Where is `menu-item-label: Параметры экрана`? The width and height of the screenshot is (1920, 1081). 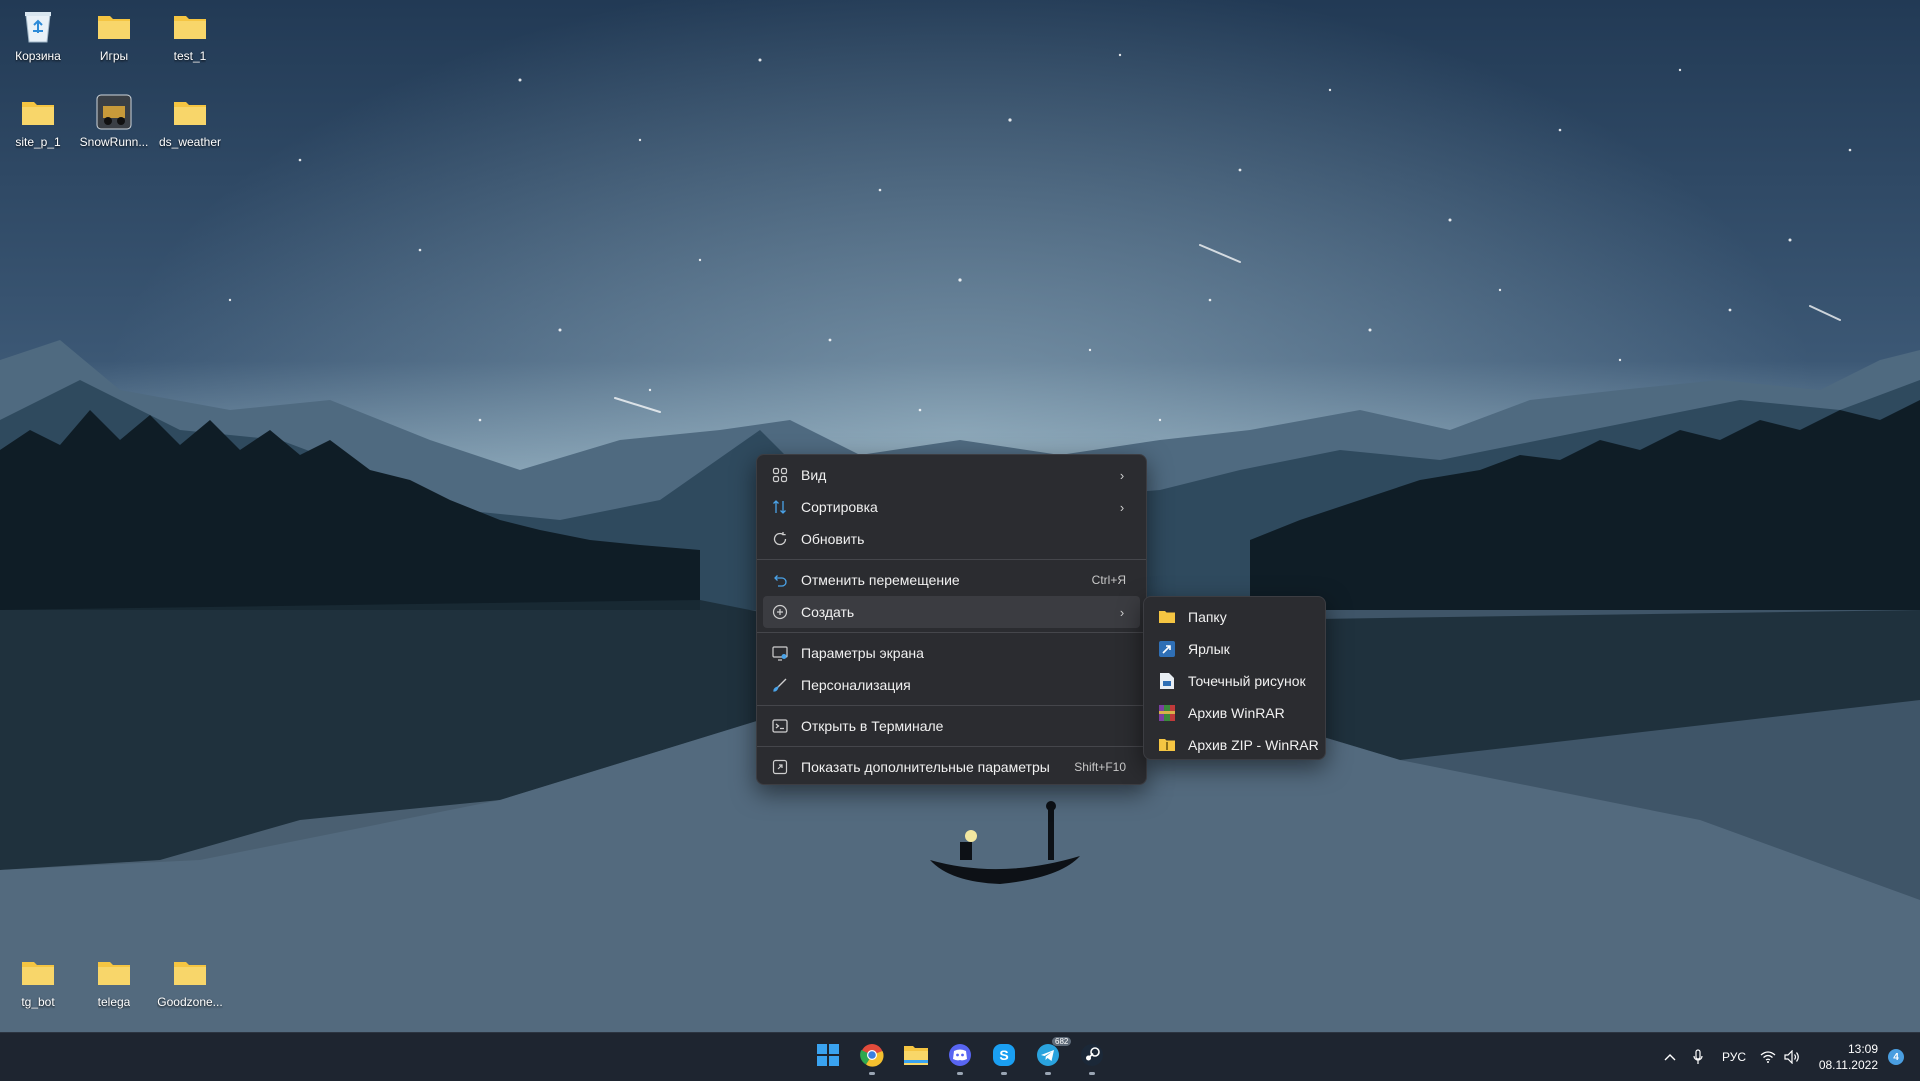
menu-item-label: Параметры экрана is located at coordinates (862, 653).